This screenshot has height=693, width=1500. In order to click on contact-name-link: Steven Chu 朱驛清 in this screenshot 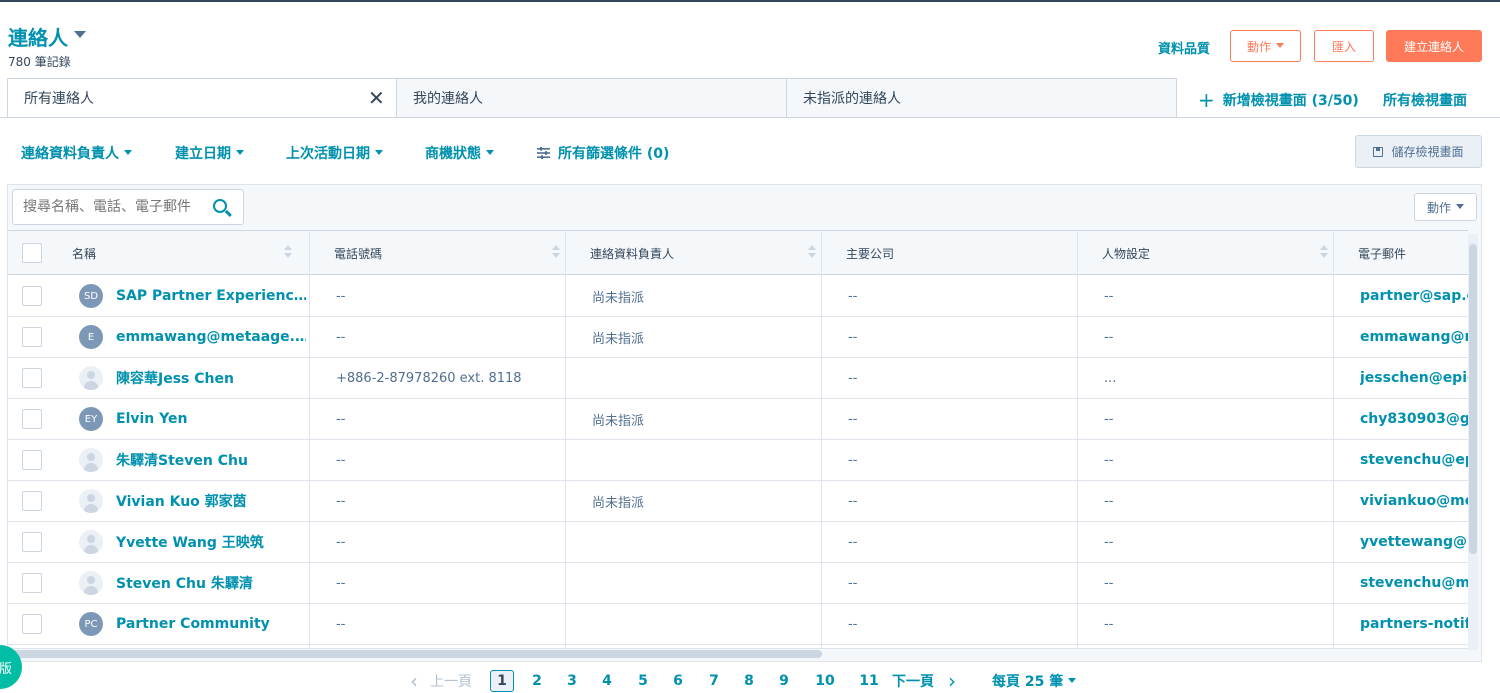, I will do `click(184, 583)`.